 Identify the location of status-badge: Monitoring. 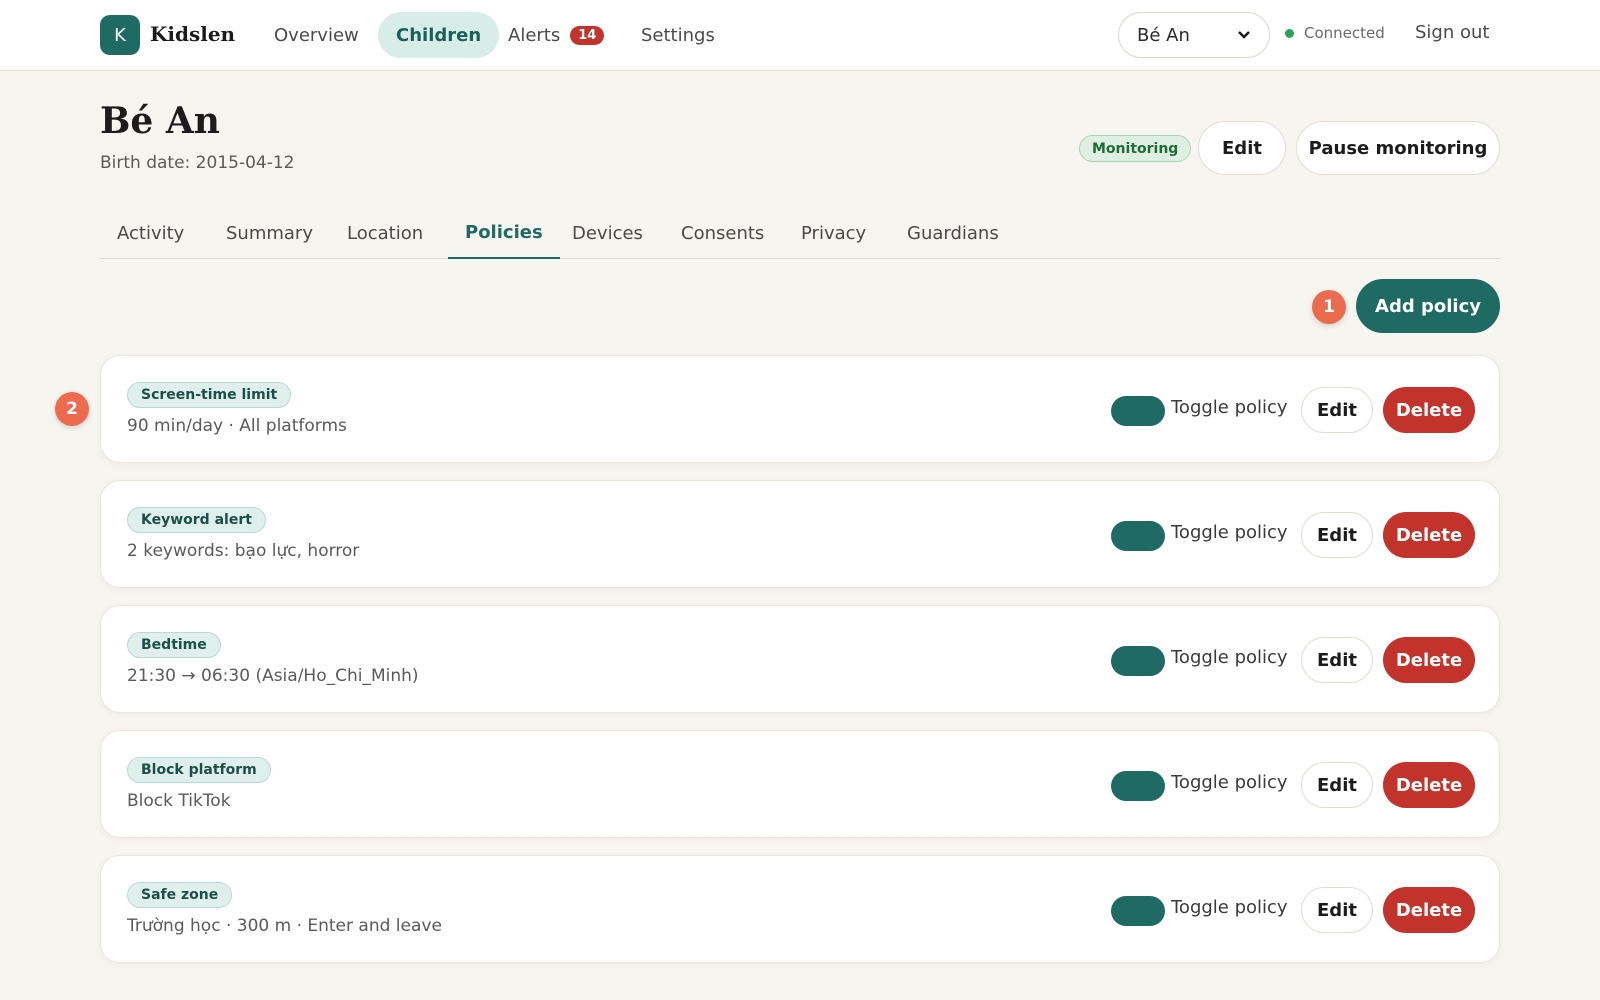
(1135, 148).